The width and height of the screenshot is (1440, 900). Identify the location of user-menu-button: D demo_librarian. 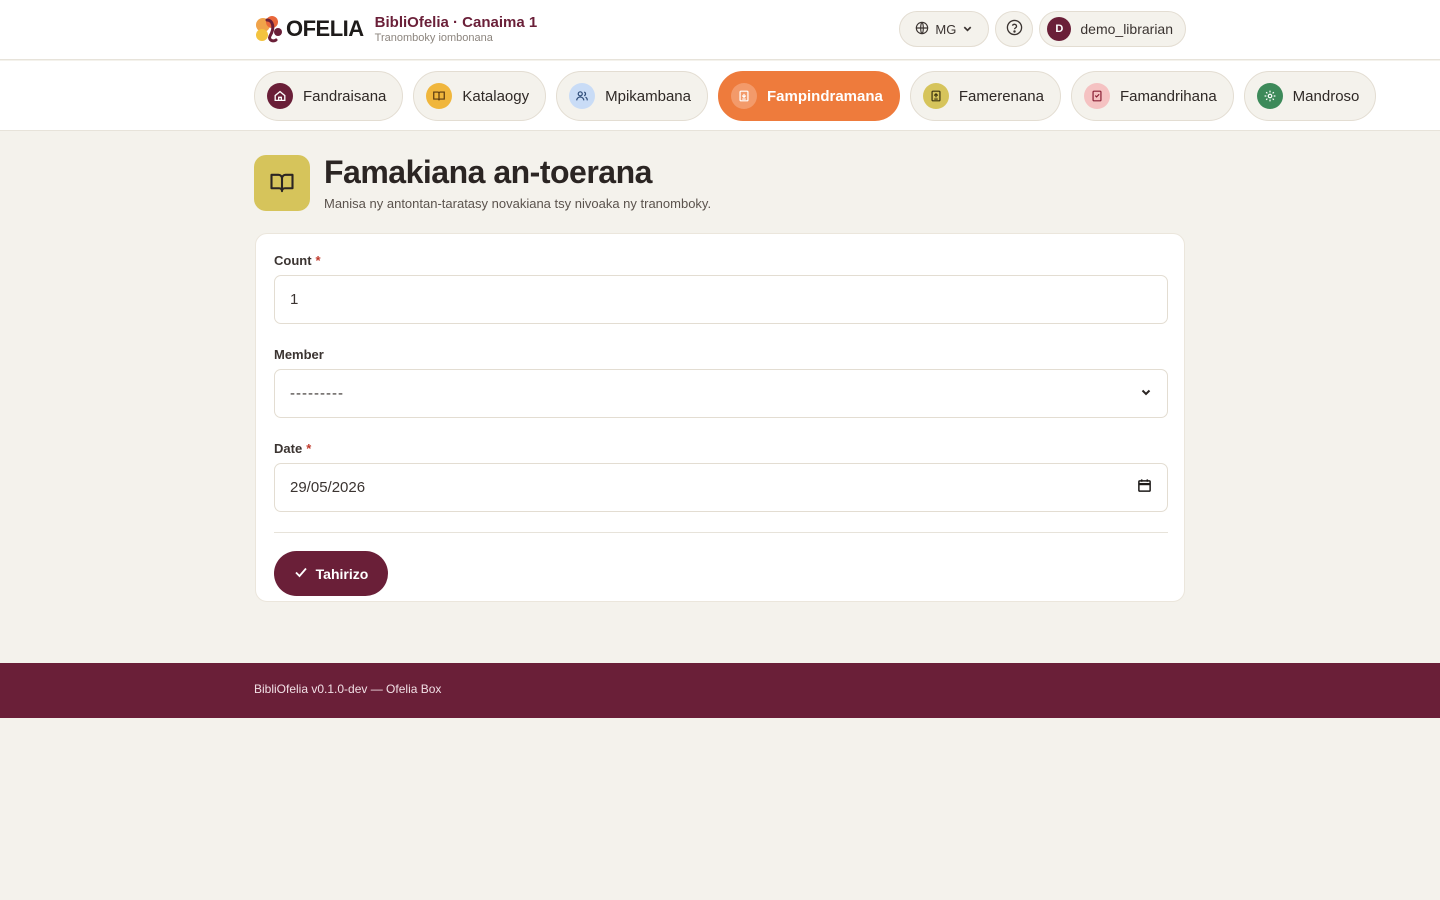
(1112, 29).